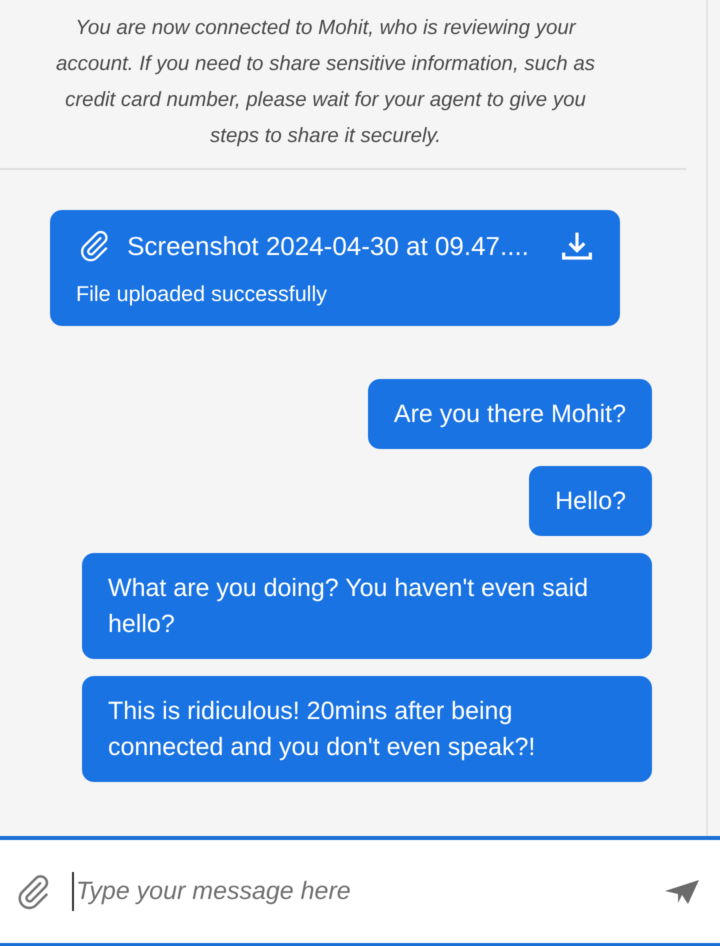 The image size is (720, 946). What do you see at coordinates (367, 606) in the screenshot?
I see `message-bubble: What are you doing? You haven't even said hello?` at bounding box center [367, 606].